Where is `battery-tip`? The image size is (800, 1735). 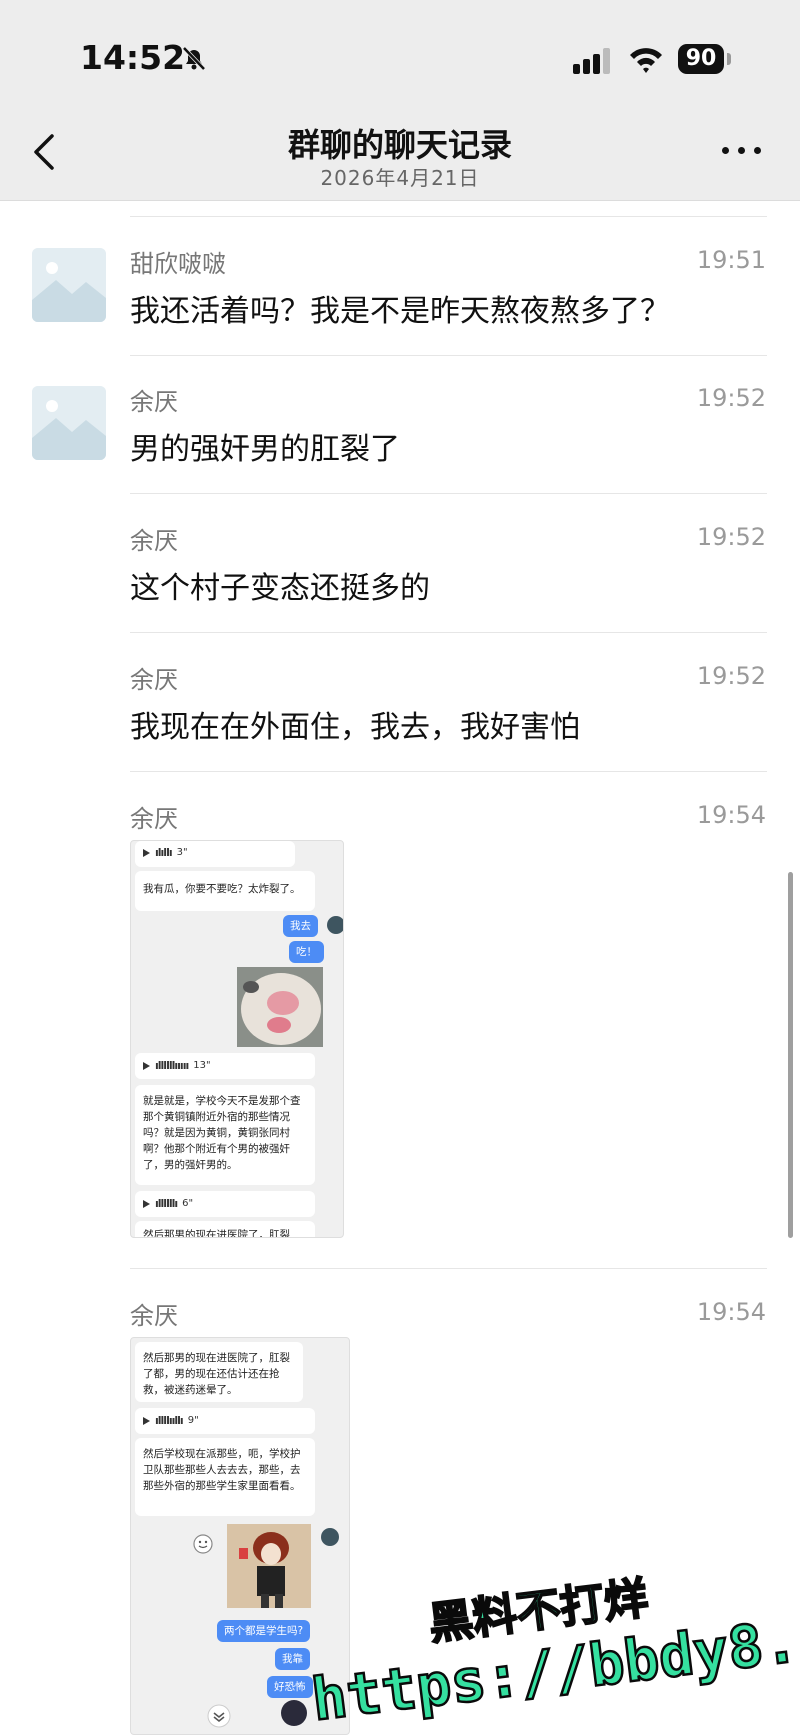
battery-tip is located at coordinates (729, 59).